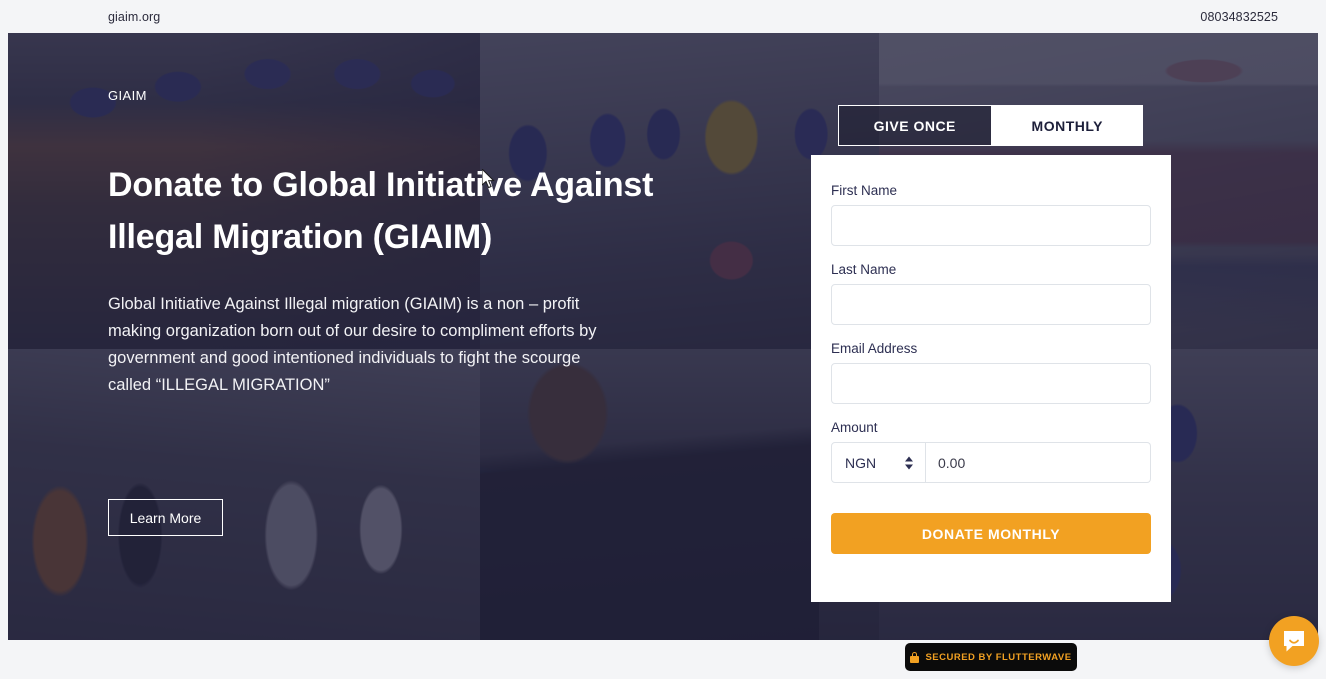 This screenshot has width=1326, height=679. I want to click on tab-give-once: GIVE ONCE, so click(915, 125).